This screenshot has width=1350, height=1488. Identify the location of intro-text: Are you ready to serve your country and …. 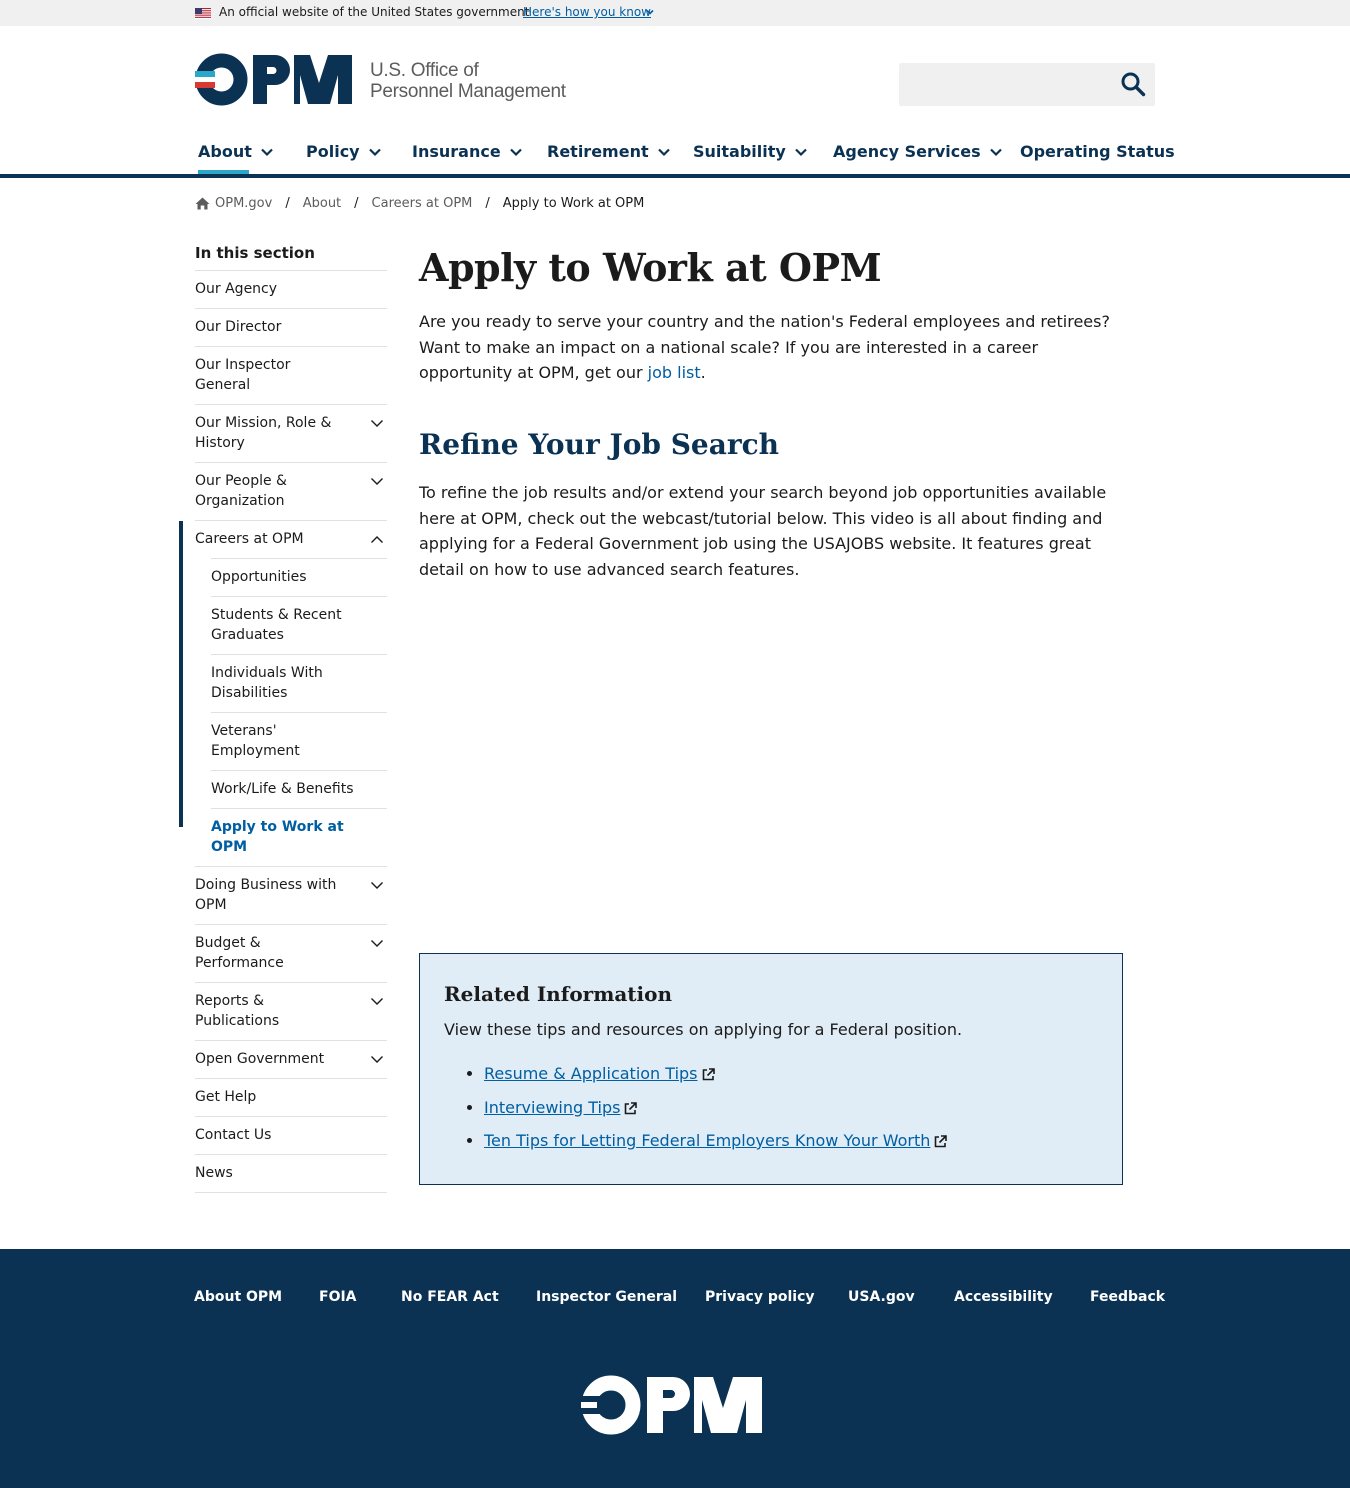
(764, 347).